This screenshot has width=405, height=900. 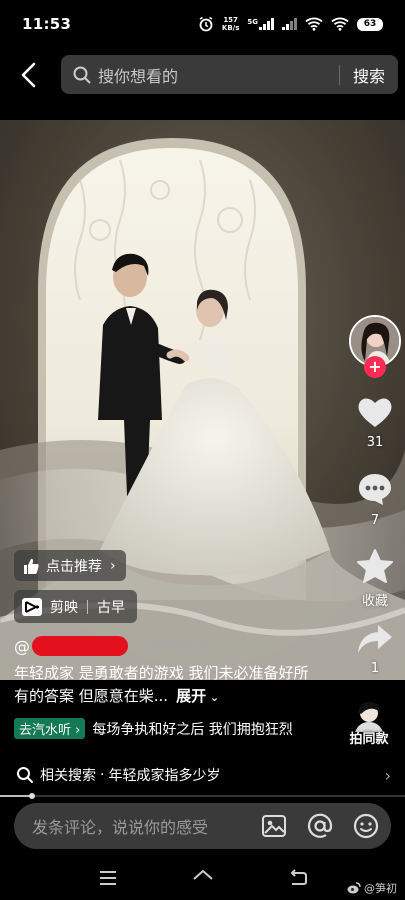 I want to click on recommend-button: 点击推荐 ›, so click(x=70, y=565).